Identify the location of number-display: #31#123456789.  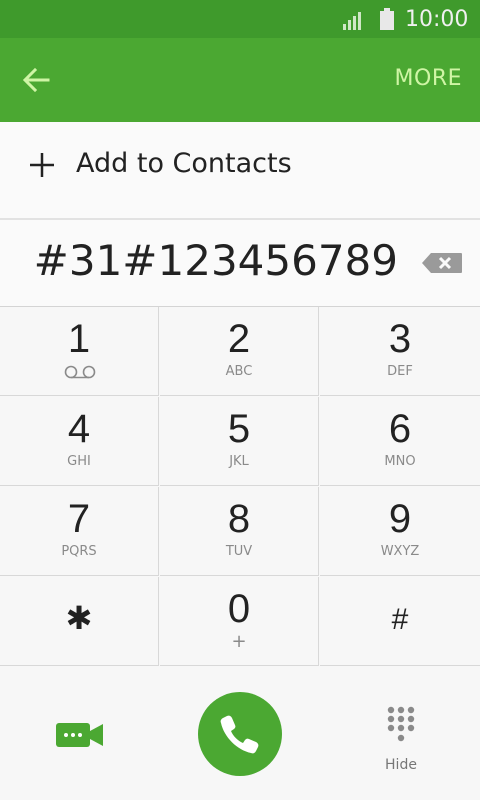
(240, 263).